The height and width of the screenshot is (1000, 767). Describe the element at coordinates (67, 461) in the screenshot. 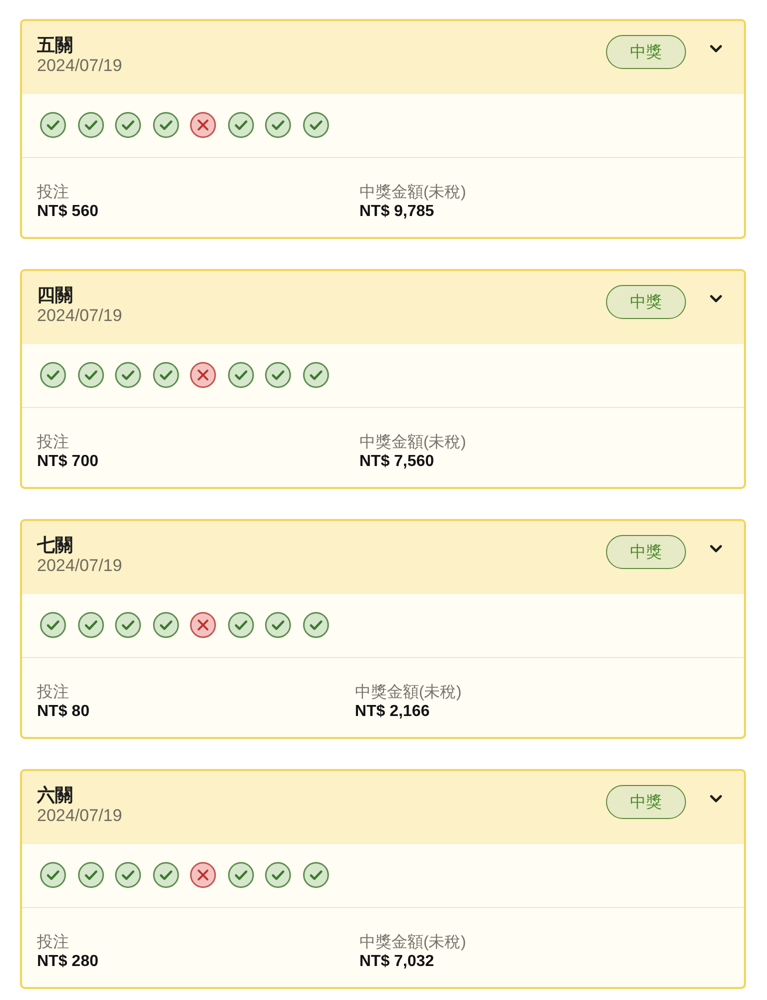

I see `stake-amount: NT$ 700` at that location.